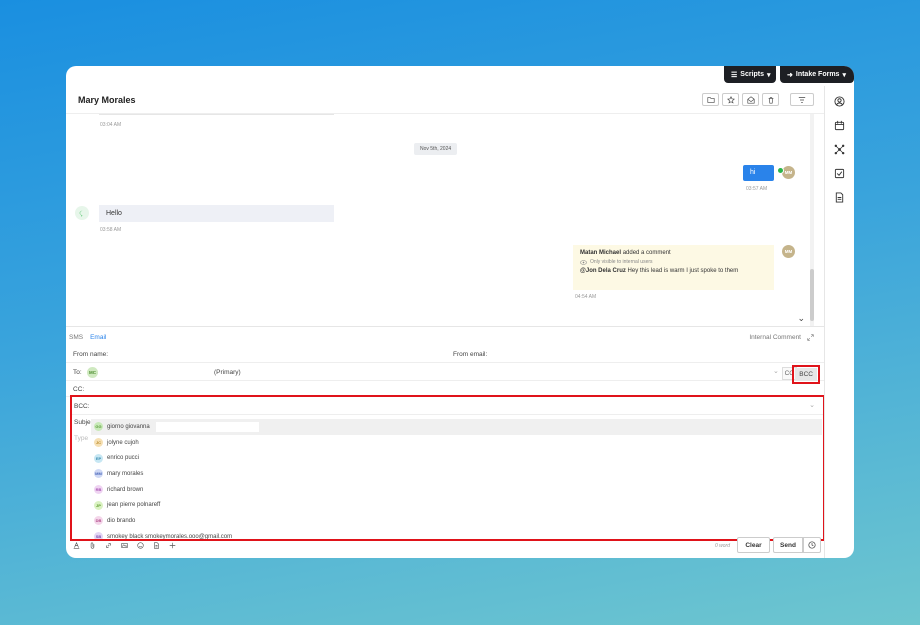  I want to click on trash-icon, so click(770, 100).